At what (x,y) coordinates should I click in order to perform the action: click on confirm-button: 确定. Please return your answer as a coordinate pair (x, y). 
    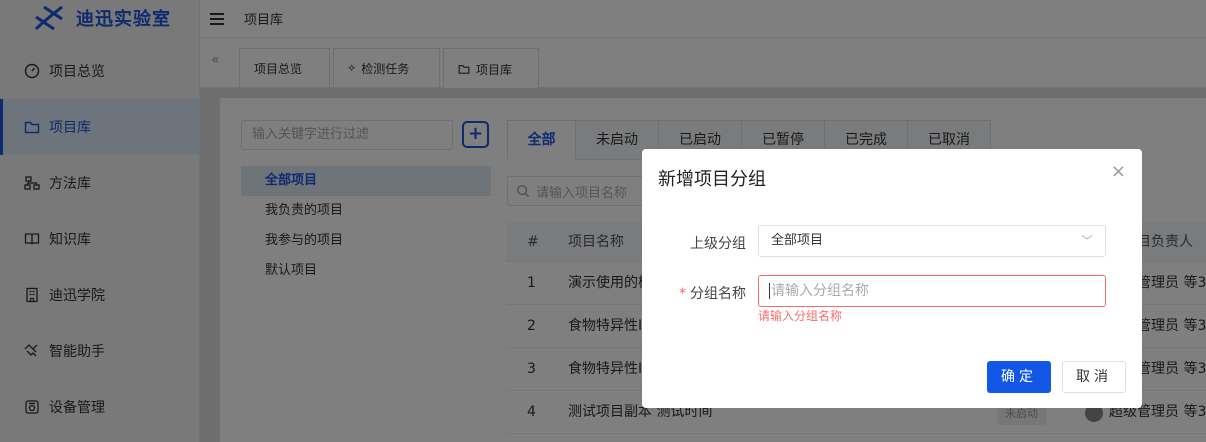
    Looking at the image, I should click on (1019, 377).